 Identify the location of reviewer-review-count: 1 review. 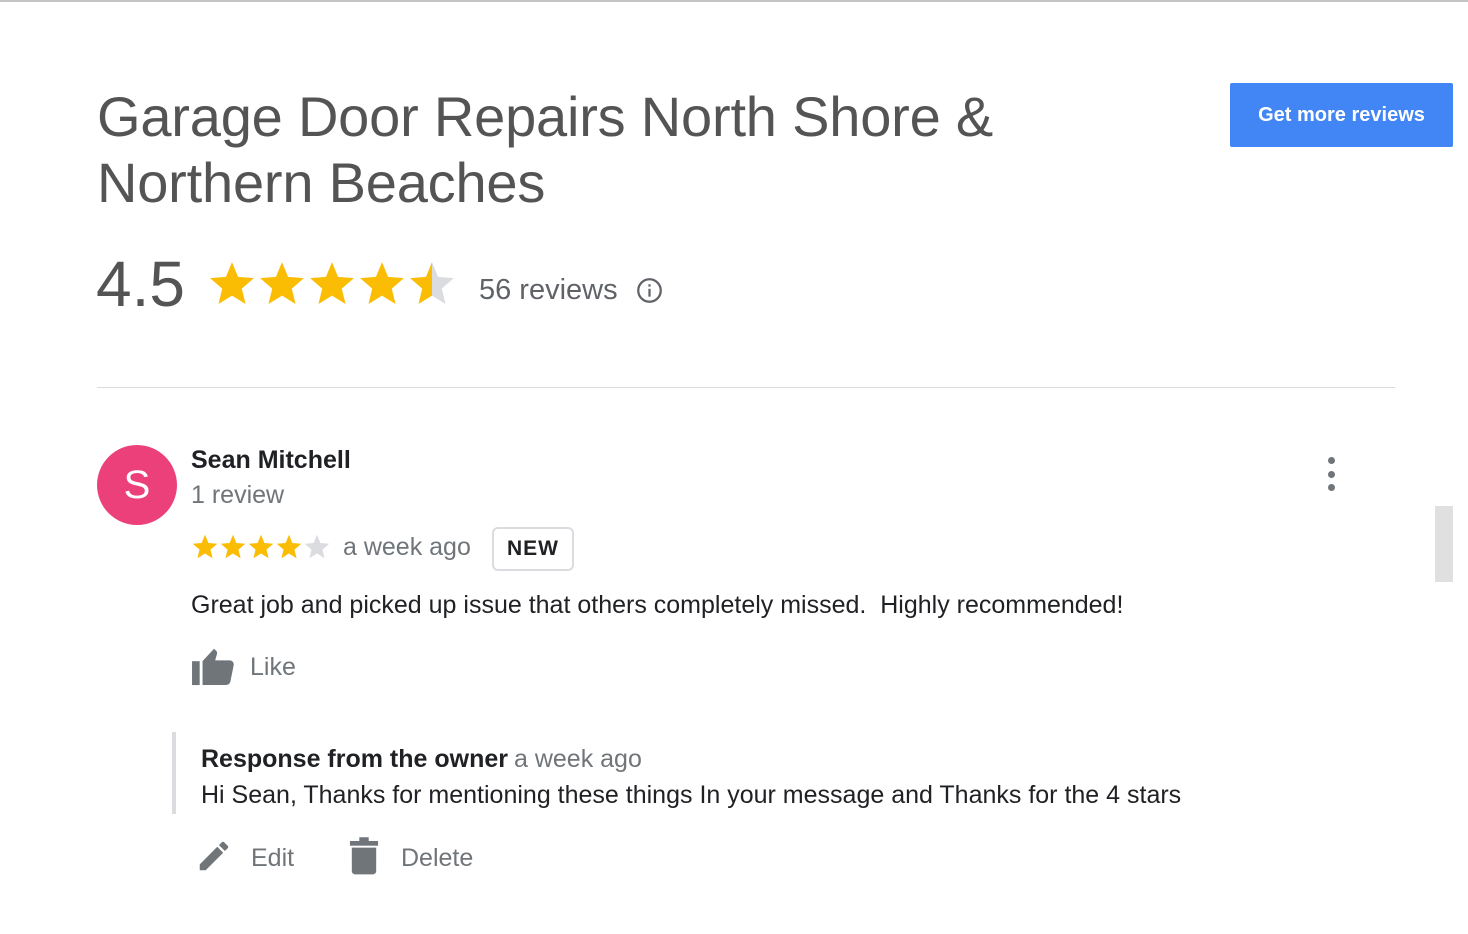
(237, 495).